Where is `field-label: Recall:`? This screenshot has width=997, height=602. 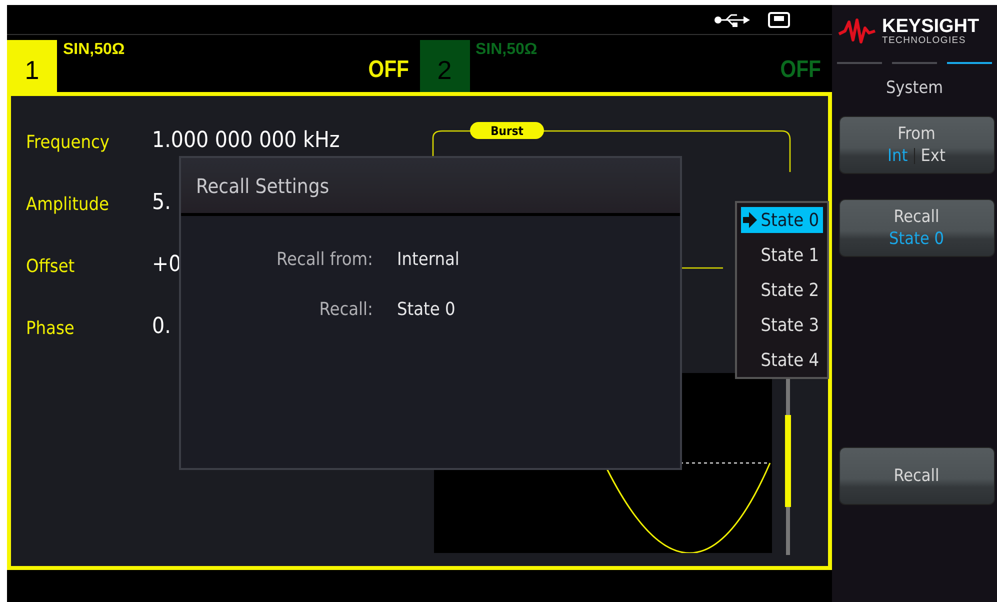
field-label: Recall: is located at coordinates (345, 309).